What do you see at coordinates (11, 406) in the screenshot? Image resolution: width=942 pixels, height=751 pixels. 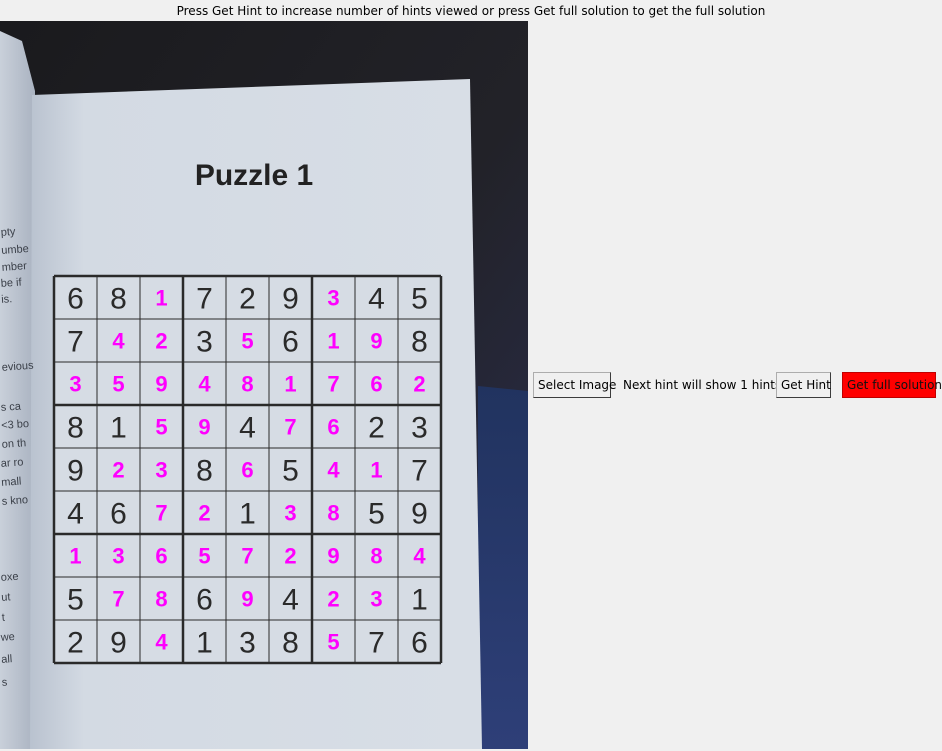 I see `left-page-text-fragment: s ca` at bounding box center [11, 406].